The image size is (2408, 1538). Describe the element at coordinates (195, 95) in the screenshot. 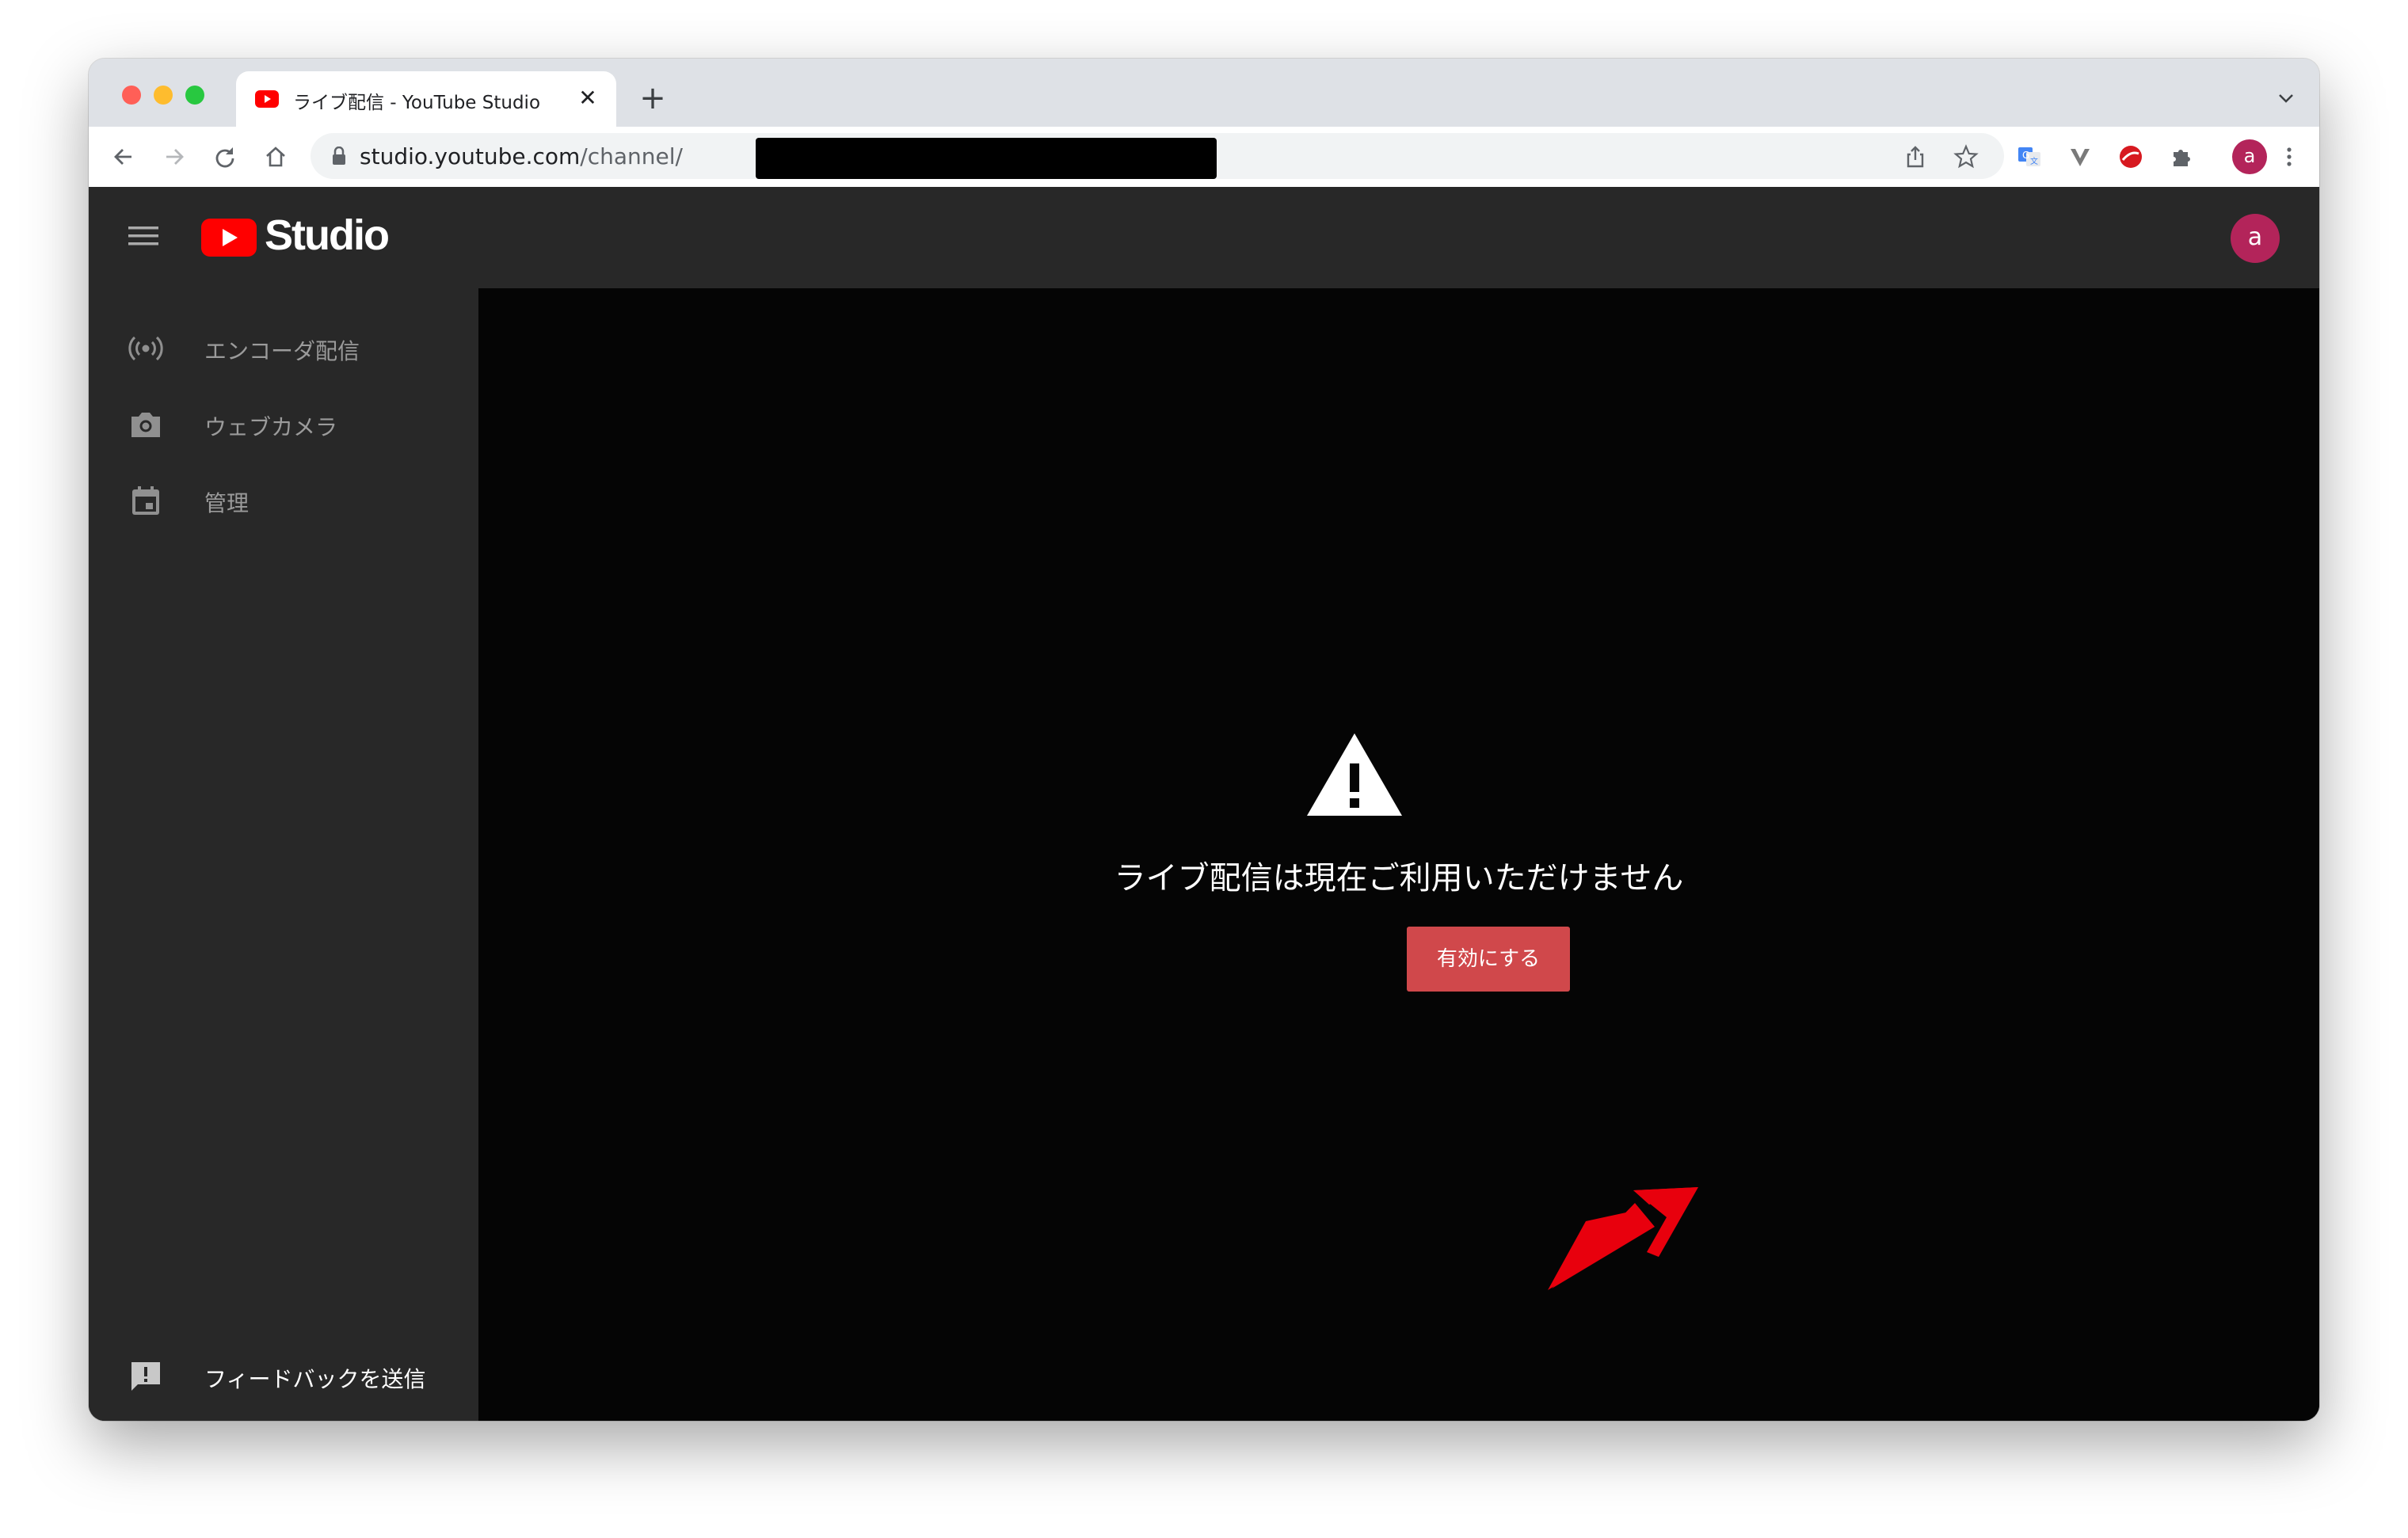

I see `window-maximize-button` at that location.